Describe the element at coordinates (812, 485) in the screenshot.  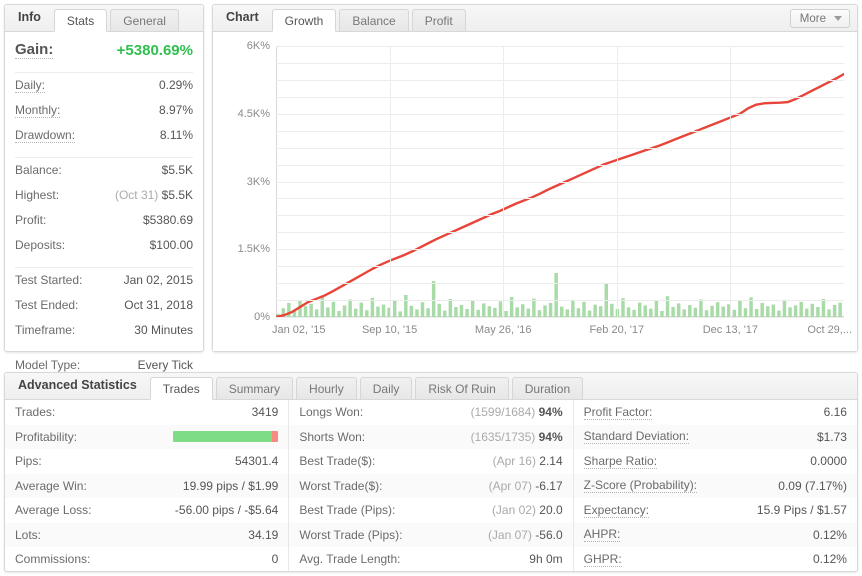
I see `stat-number: 0.09 (7.17%)` at that location.